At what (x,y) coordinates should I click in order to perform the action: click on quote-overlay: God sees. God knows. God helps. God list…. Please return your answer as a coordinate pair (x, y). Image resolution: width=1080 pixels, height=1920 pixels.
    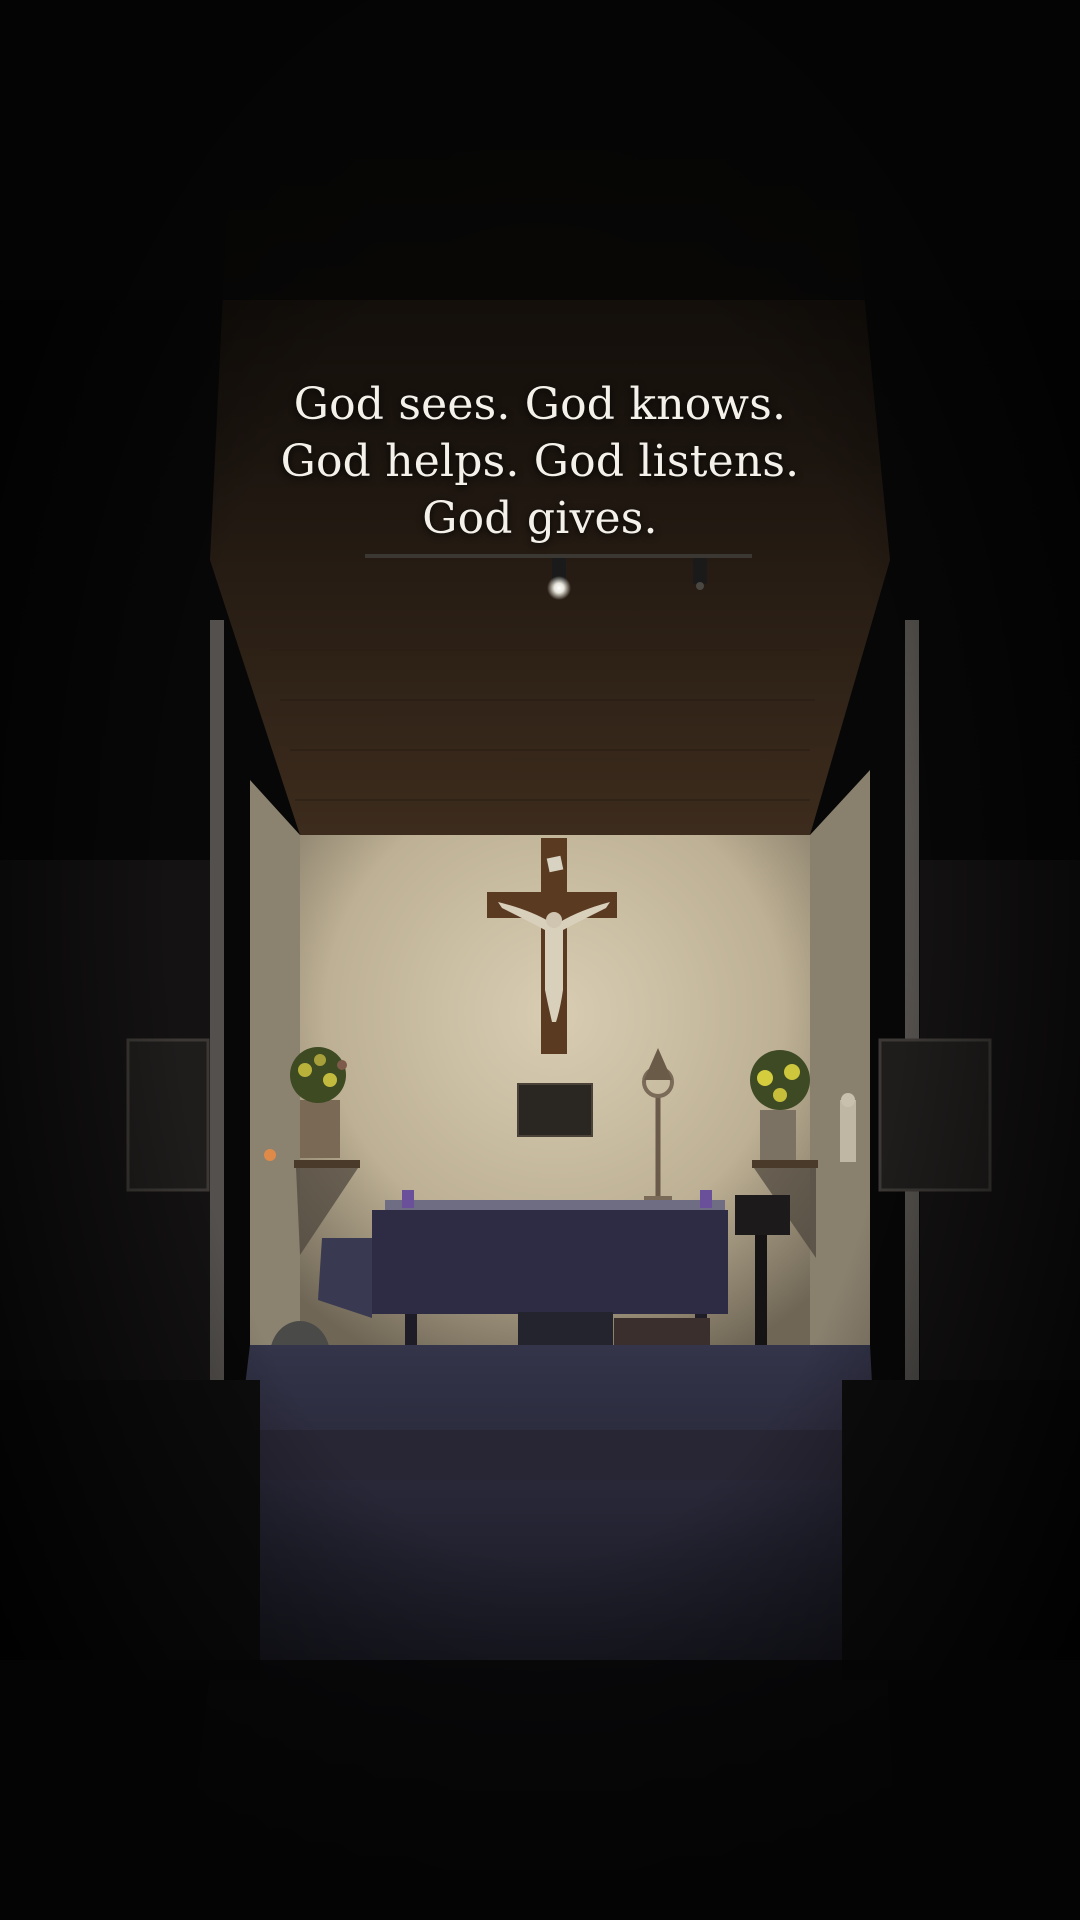
    Looking at the image, I should click on (540, 461).